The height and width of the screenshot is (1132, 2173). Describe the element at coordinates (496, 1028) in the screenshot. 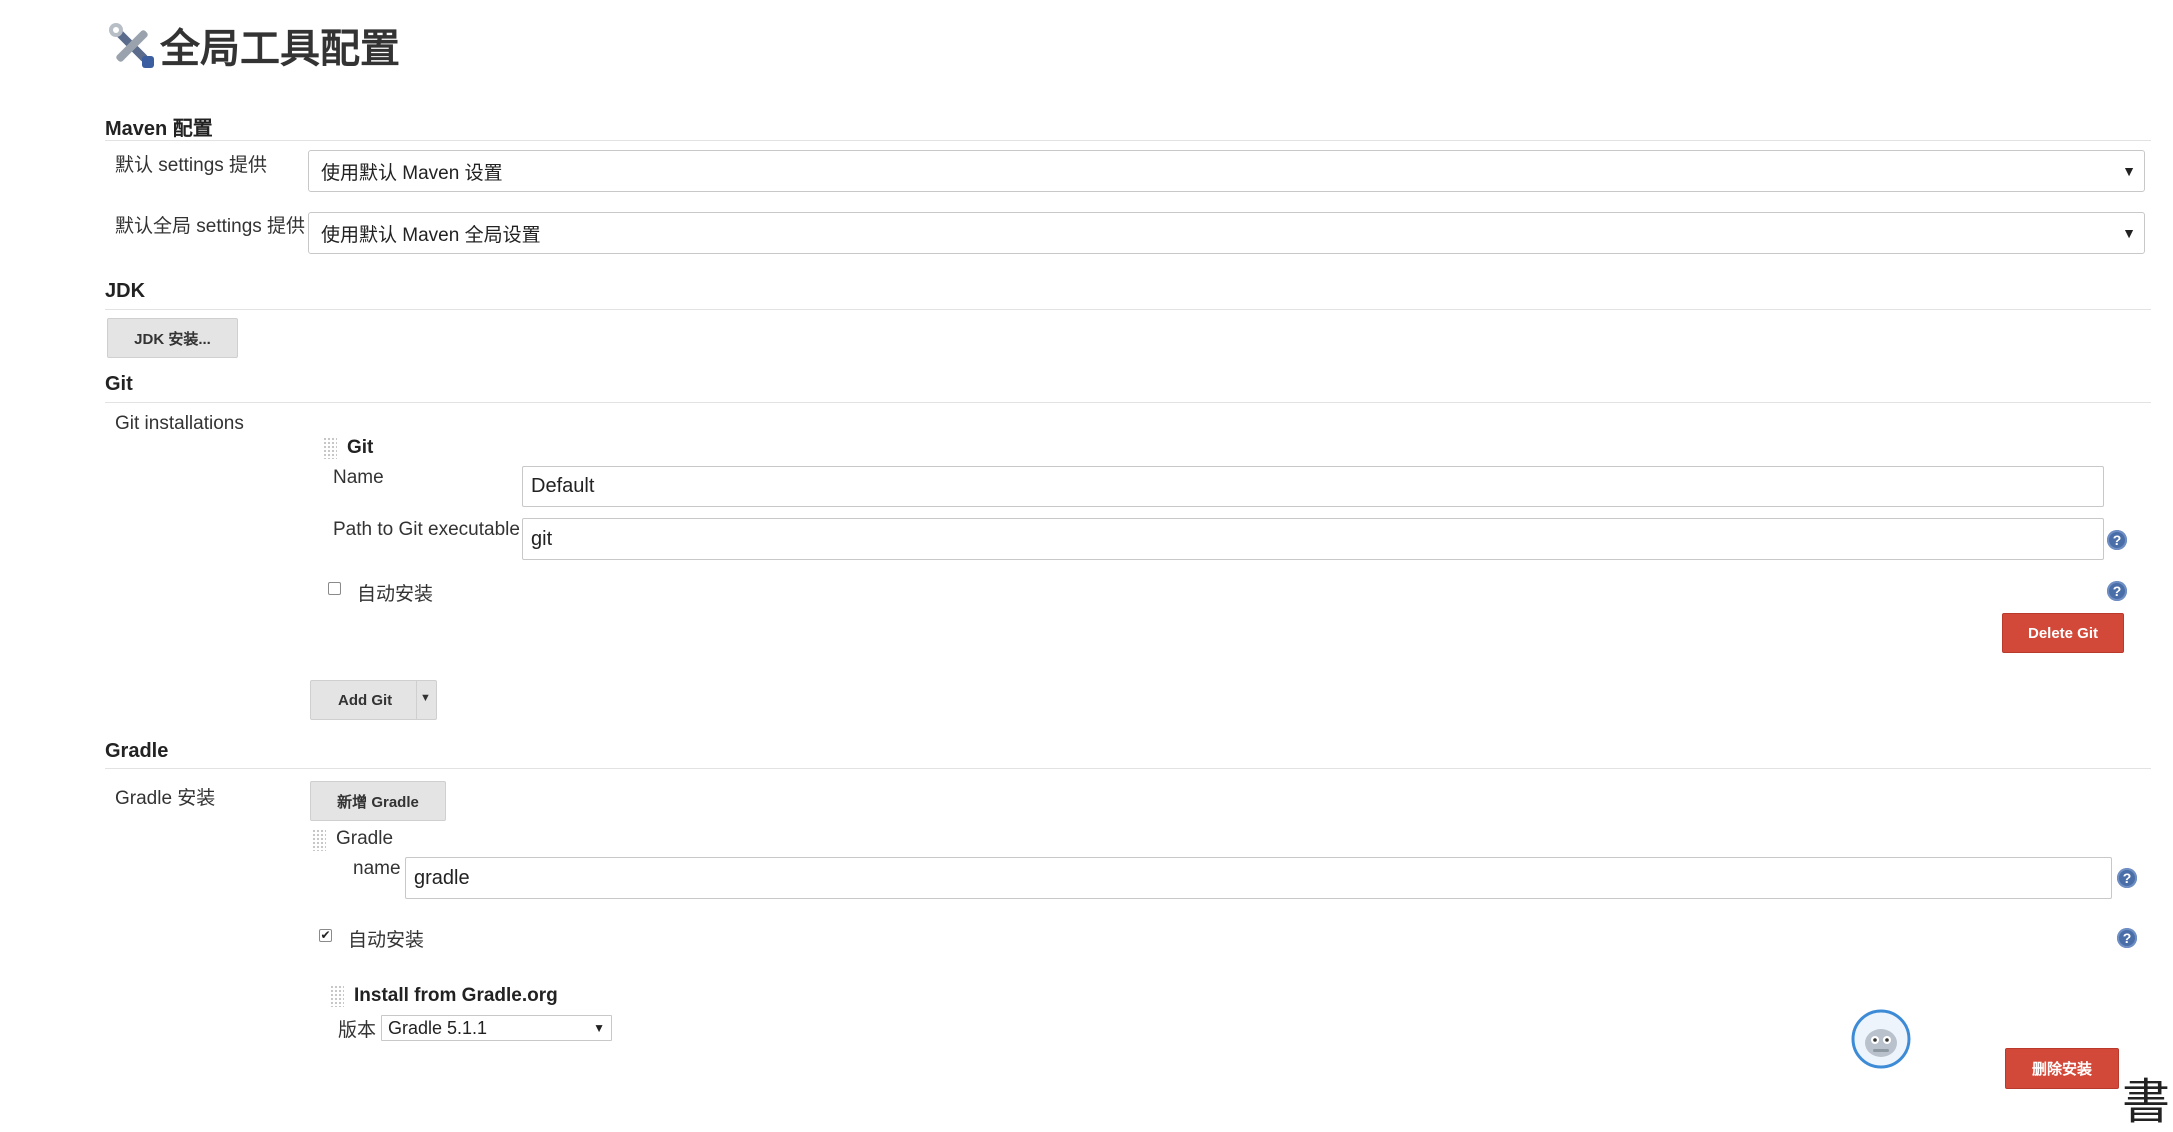

I see `gradle-version-select: Gradle 5.1.1 ▼` at that location.